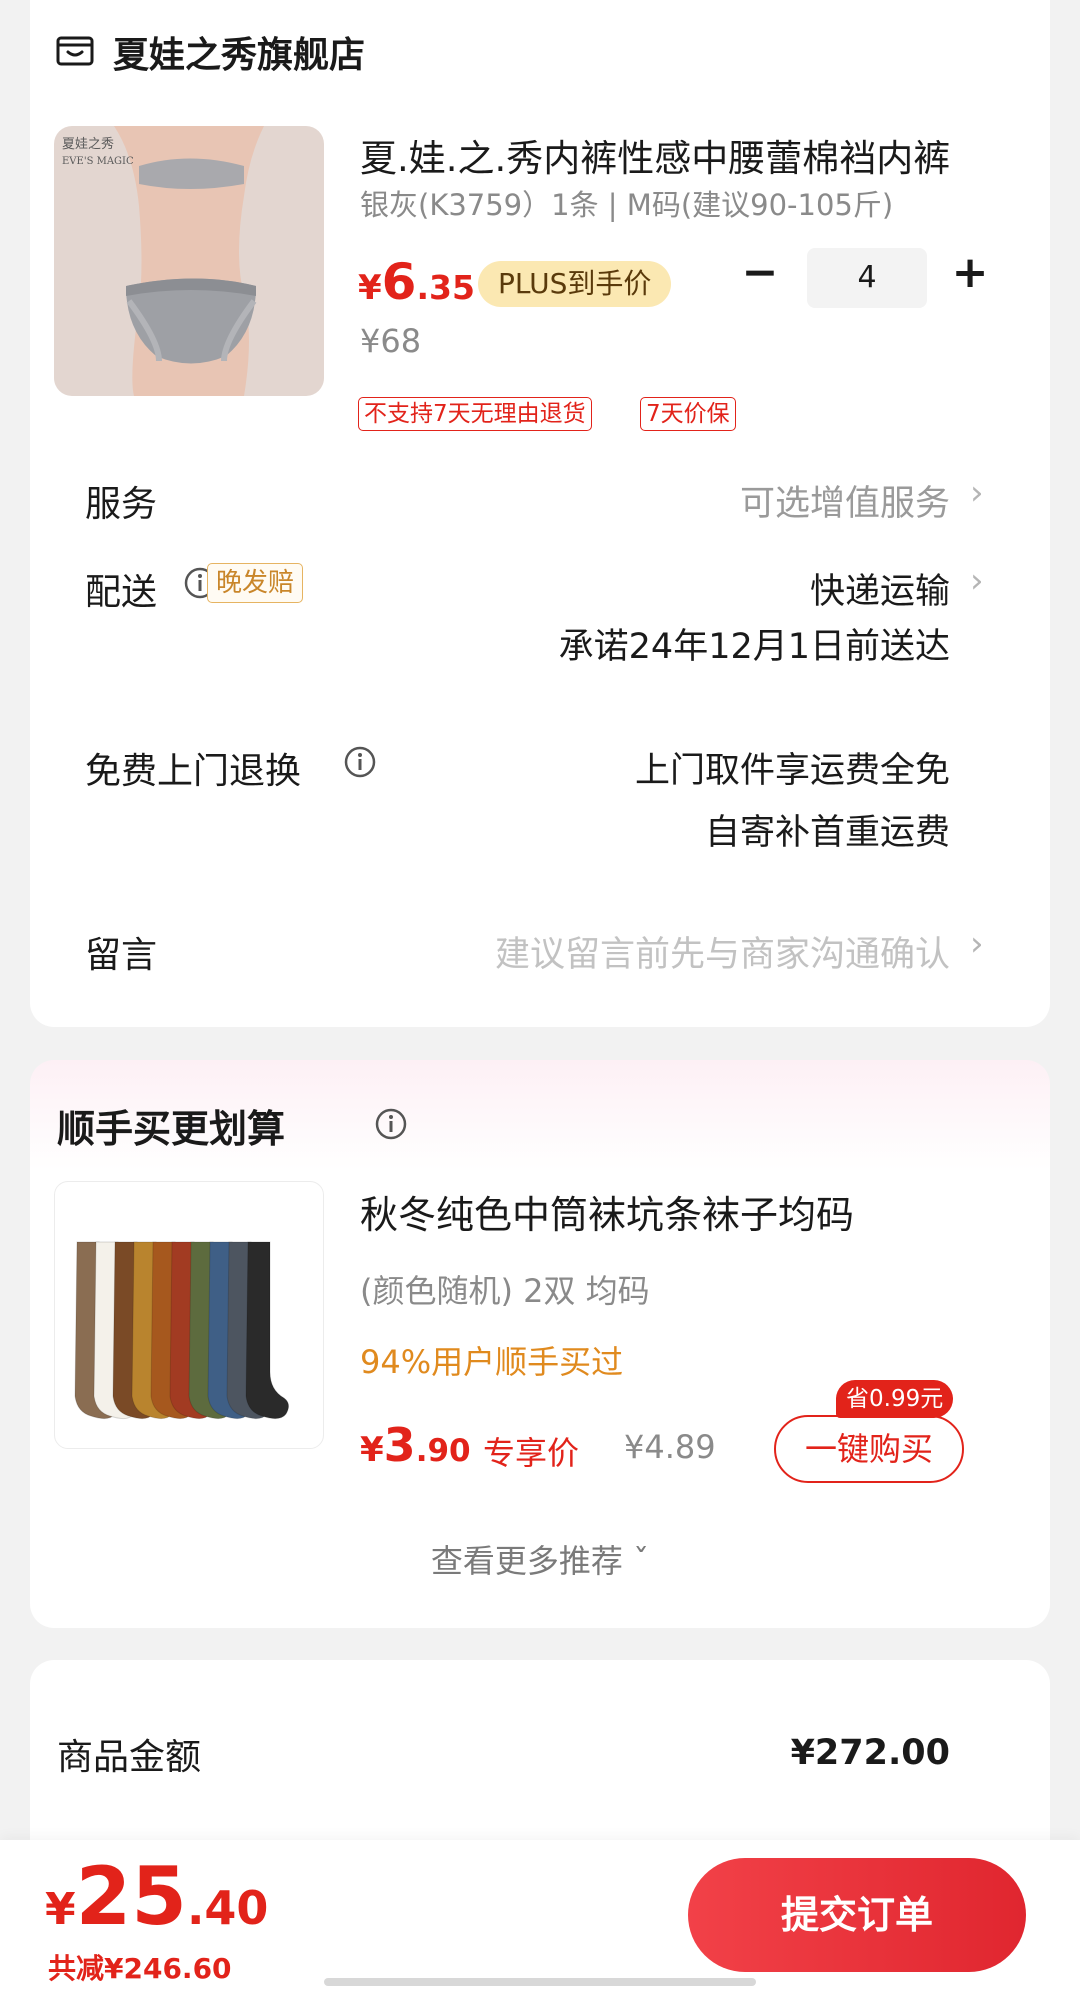  Describe the element at coordinates (121, 592) in the screenshot. I see `delivery-label: 配送` at that location.